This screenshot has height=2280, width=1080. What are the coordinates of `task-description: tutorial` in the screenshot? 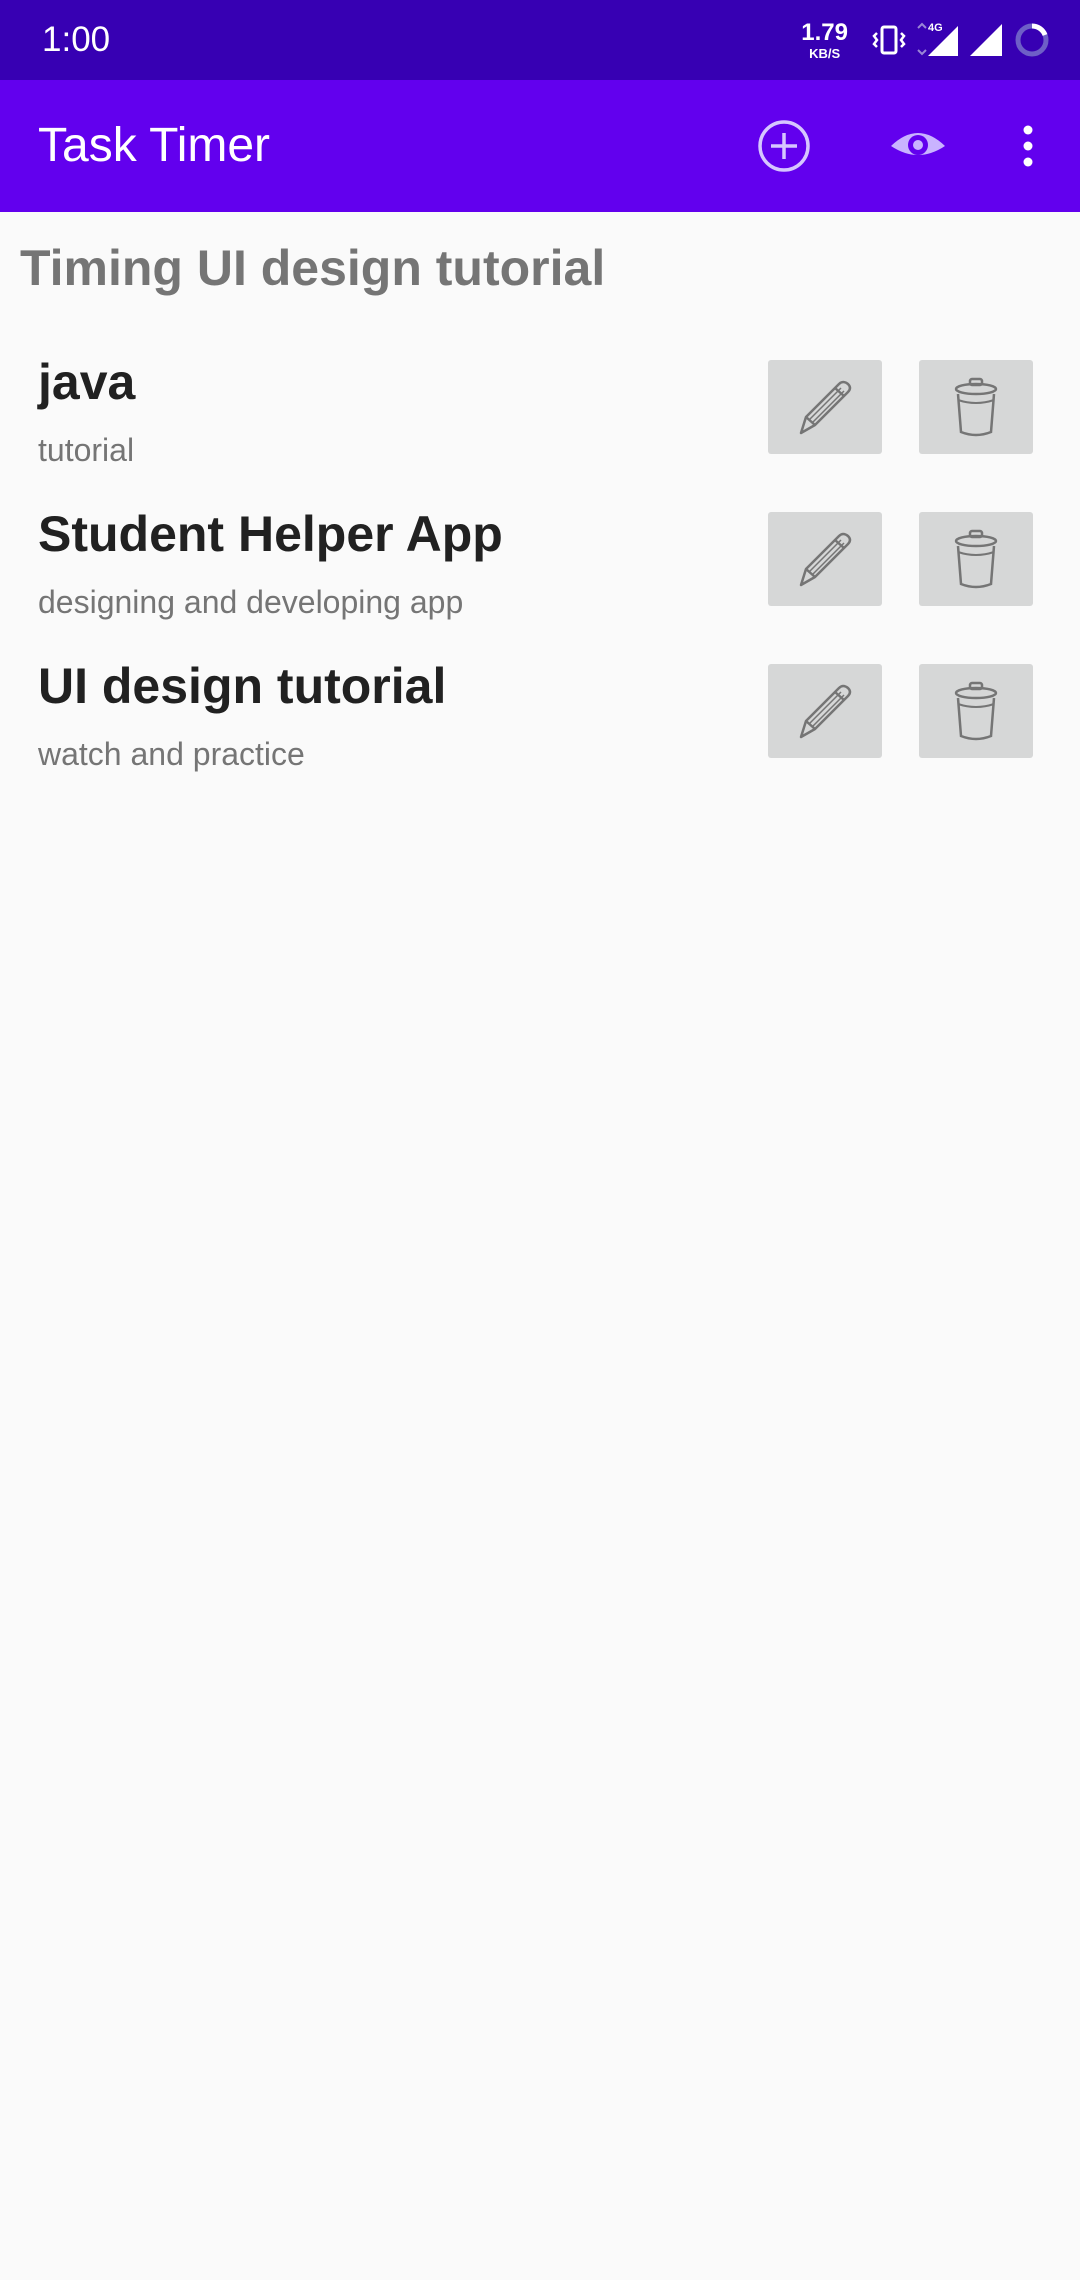 It's located at (86, 450).